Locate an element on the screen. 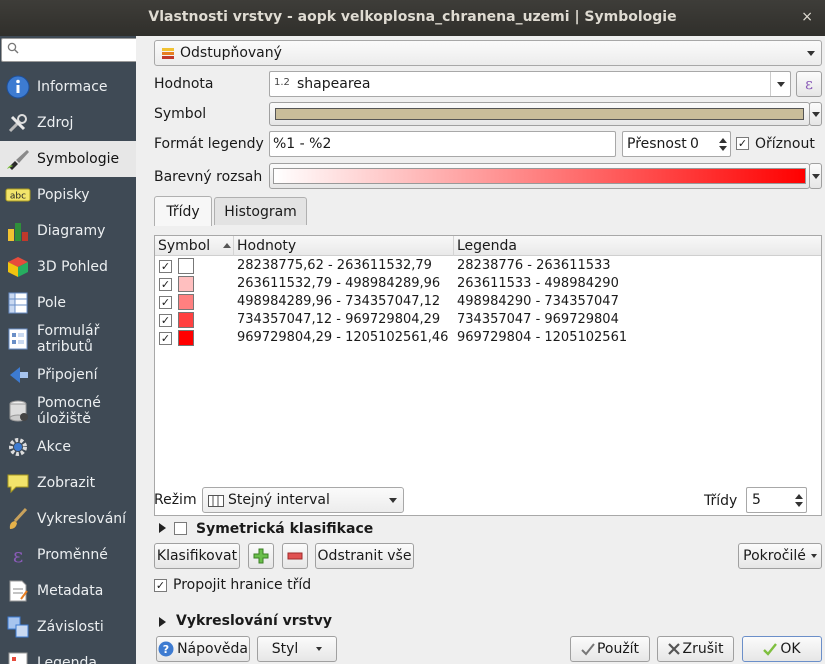 The image size is (825, 664). sidebar-item-zobrazit: Zobrazit is located at coordinates (68, 483).